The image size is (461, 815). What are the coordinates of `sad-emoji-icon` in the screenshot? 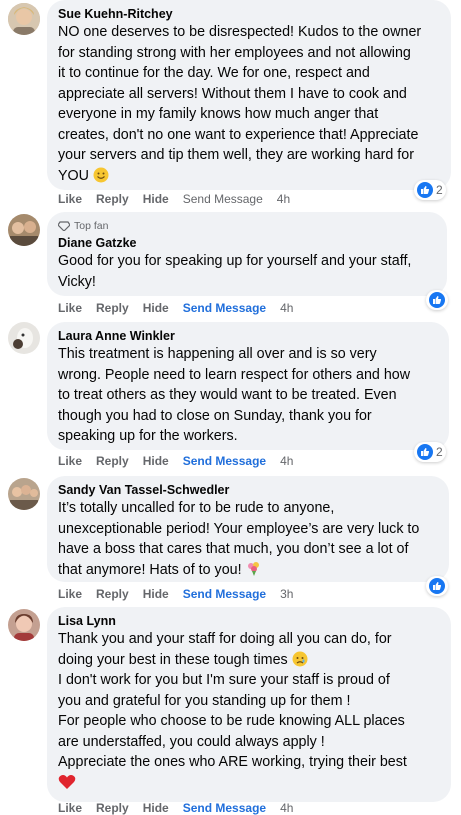 It's located at (300, 658).